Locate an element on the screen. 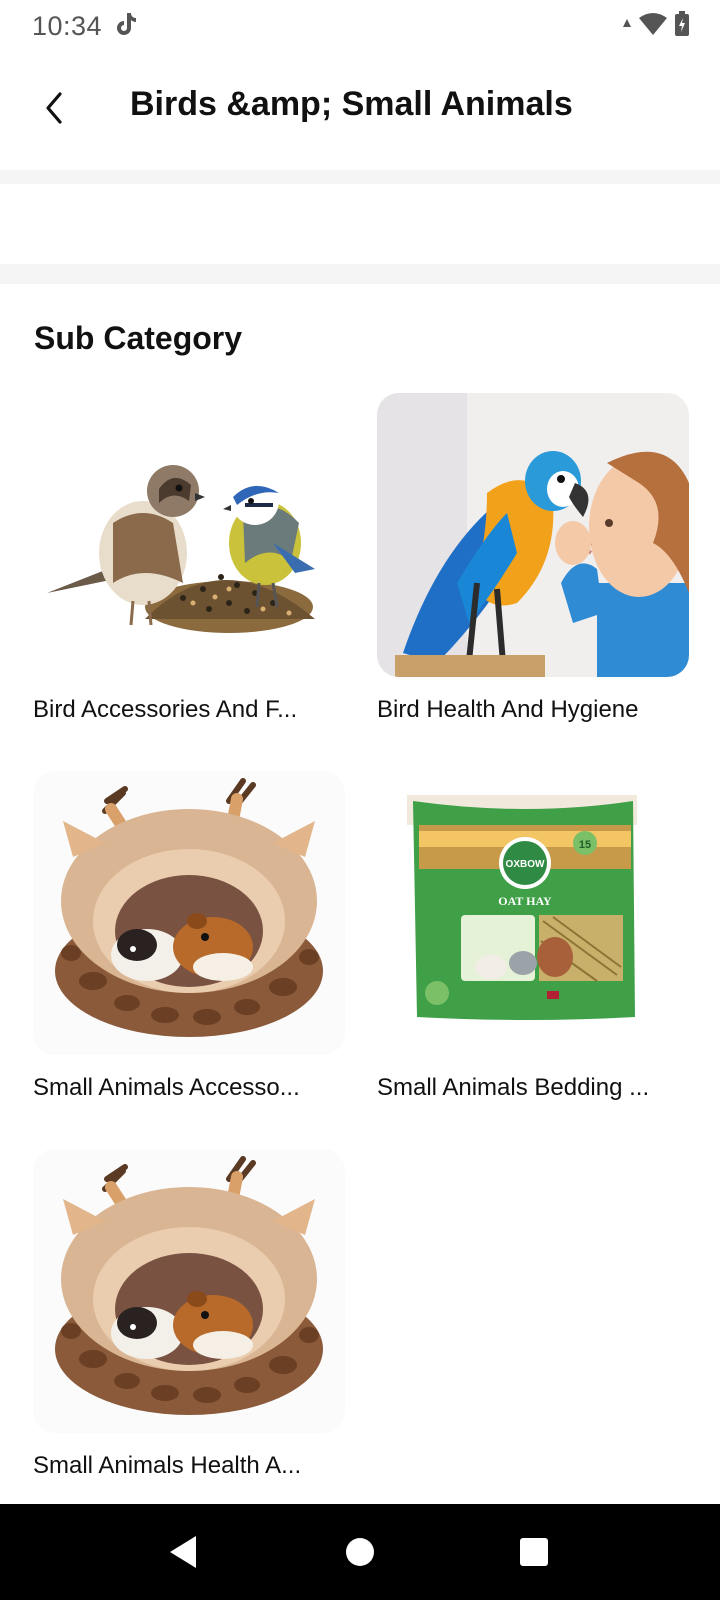 This screenshot has height=1600, width=720. hay-weight: 15 is located at coordinates (585, 845).